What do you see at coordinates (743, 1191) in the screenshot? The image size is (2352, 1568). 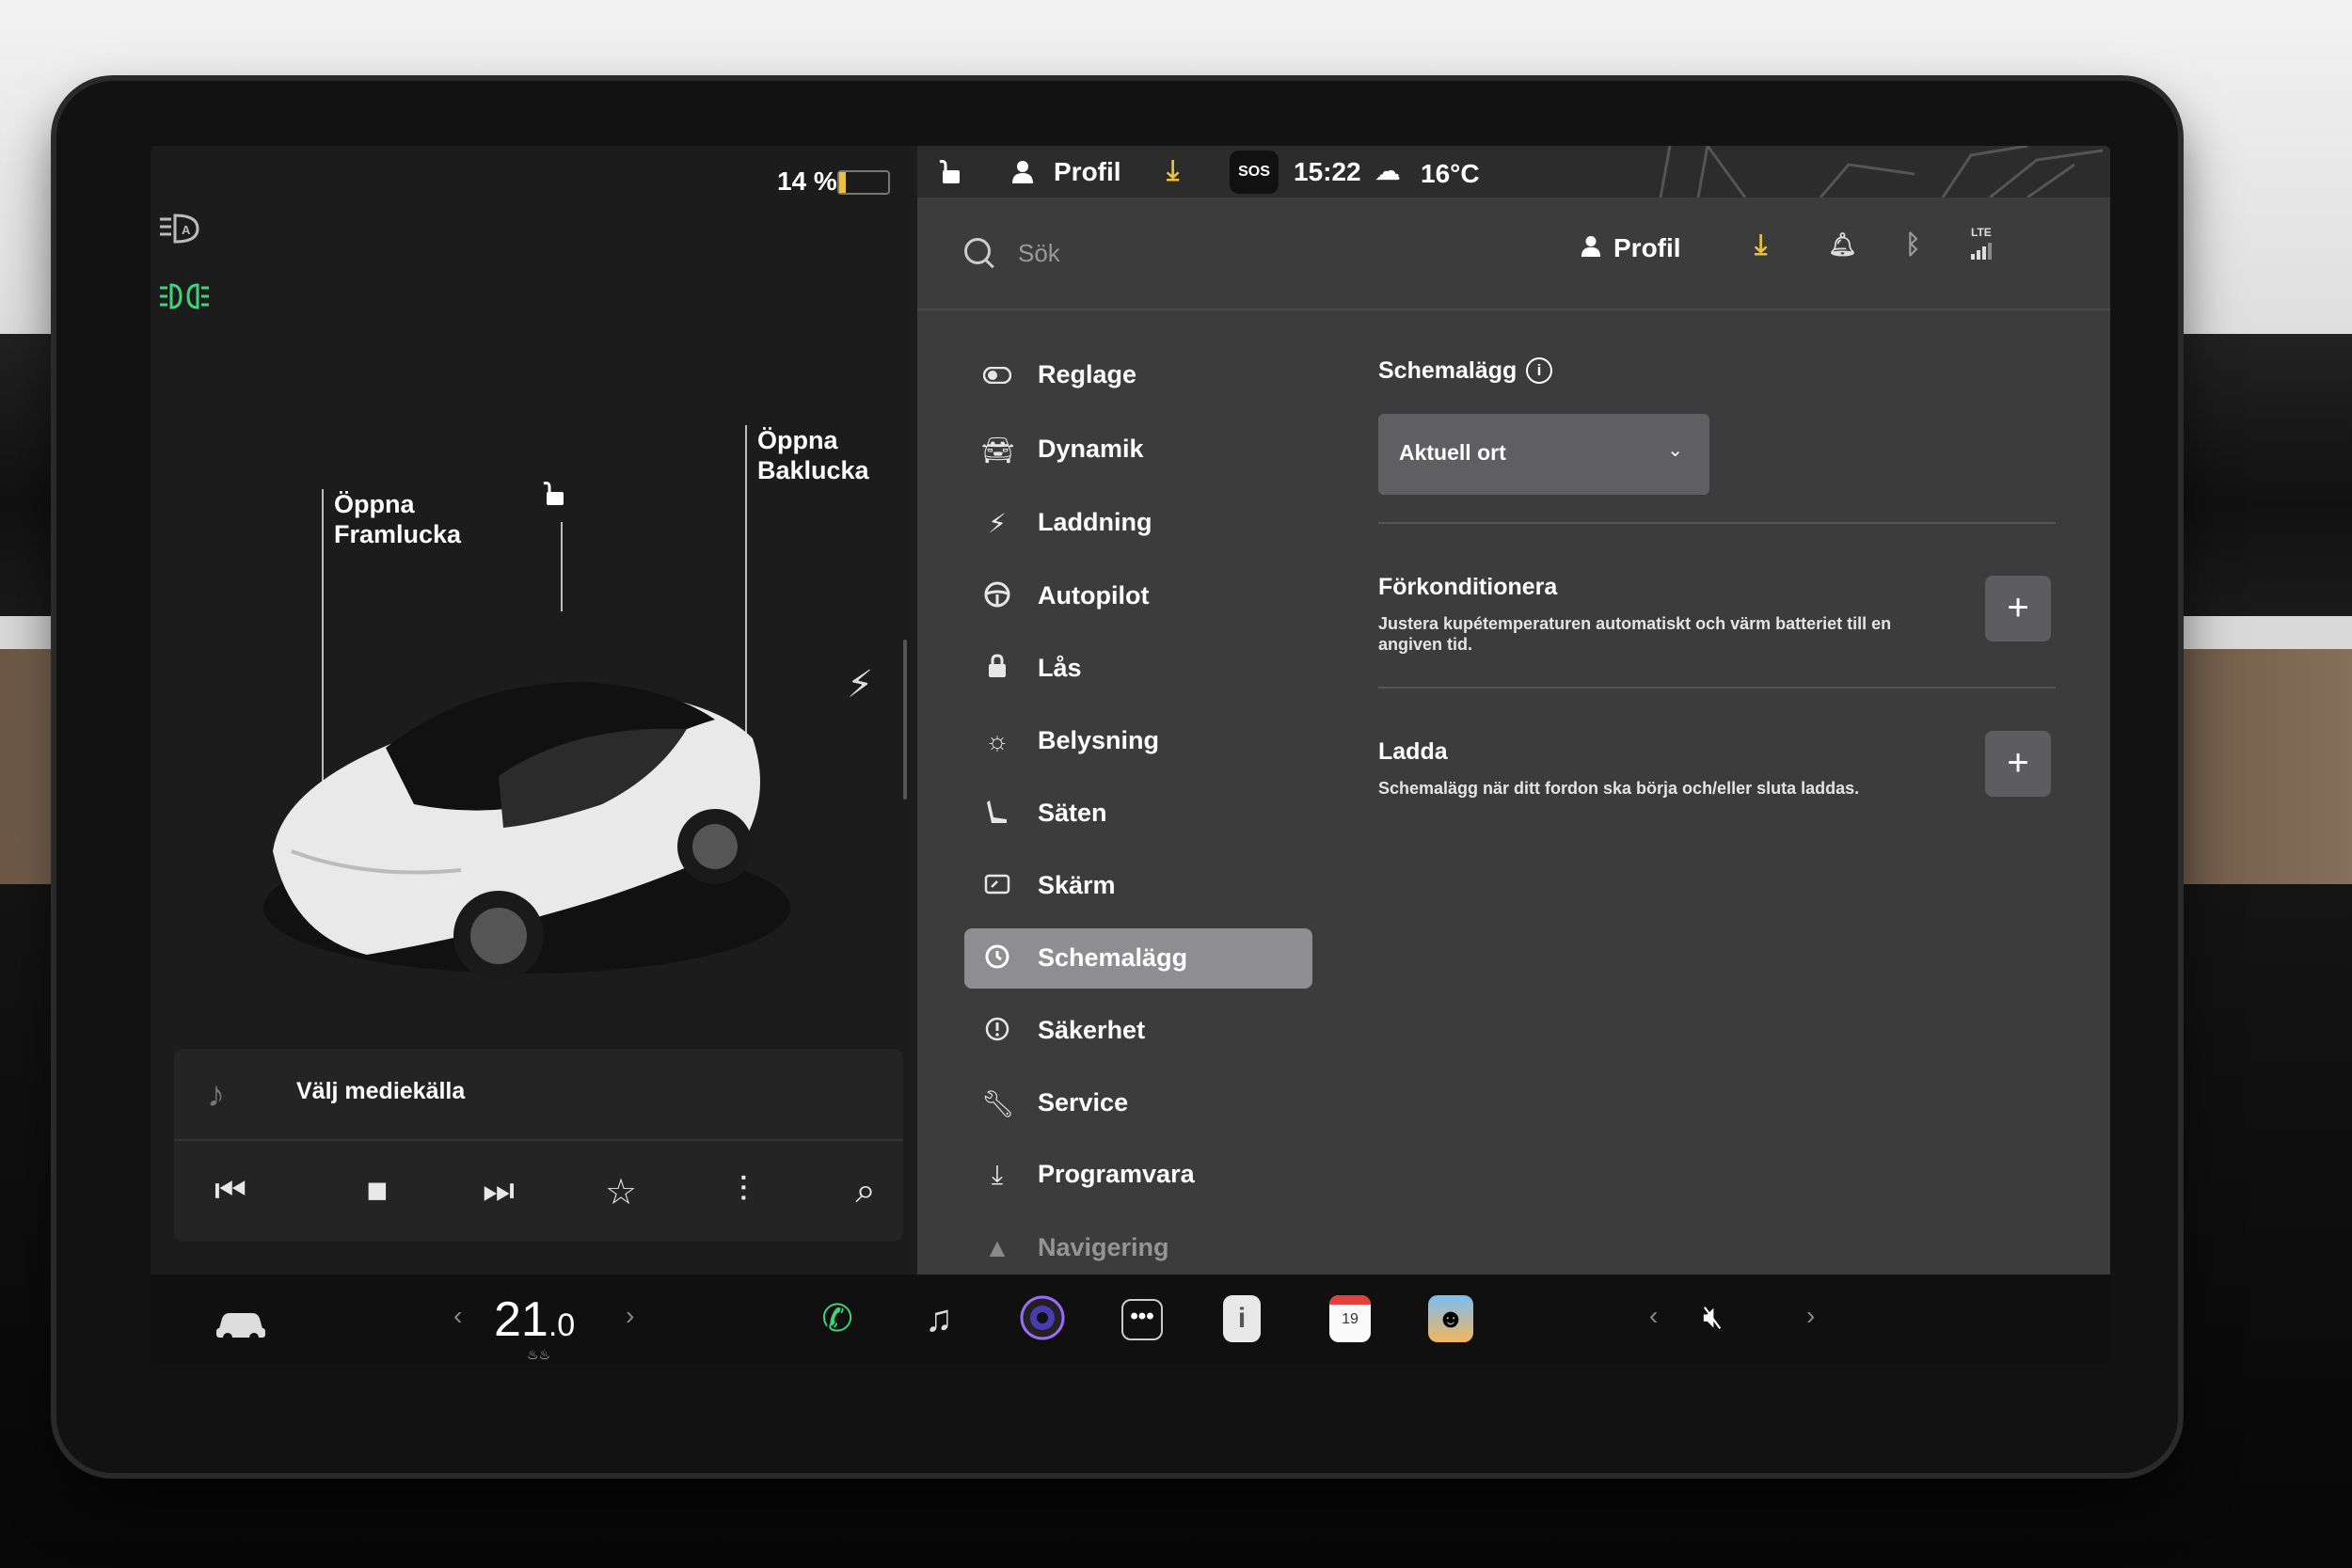 I see `equalizer-icon: ⫶` at bounding box center [743, 1191].